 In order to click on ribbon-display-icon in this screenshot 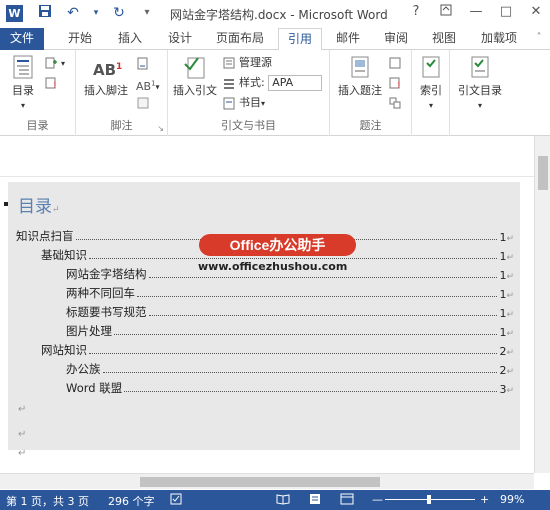, I will do `click(446, 12)`.